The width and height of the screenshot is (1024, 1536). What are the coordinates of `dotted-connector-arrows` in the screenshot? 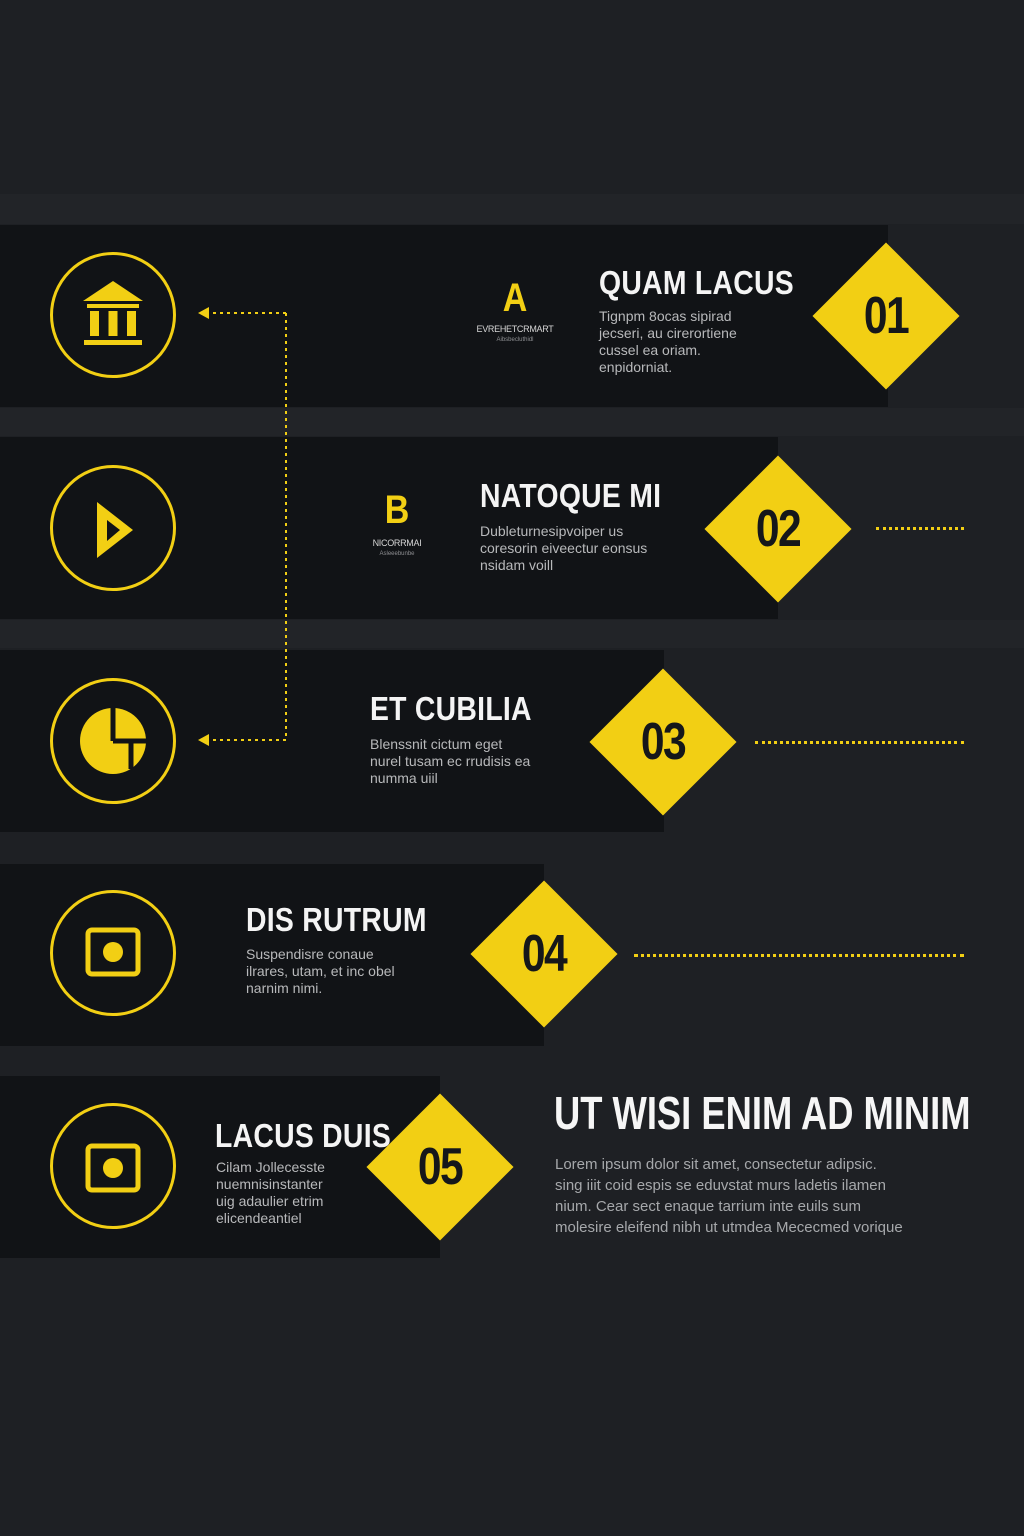 It's located at (242, 526).